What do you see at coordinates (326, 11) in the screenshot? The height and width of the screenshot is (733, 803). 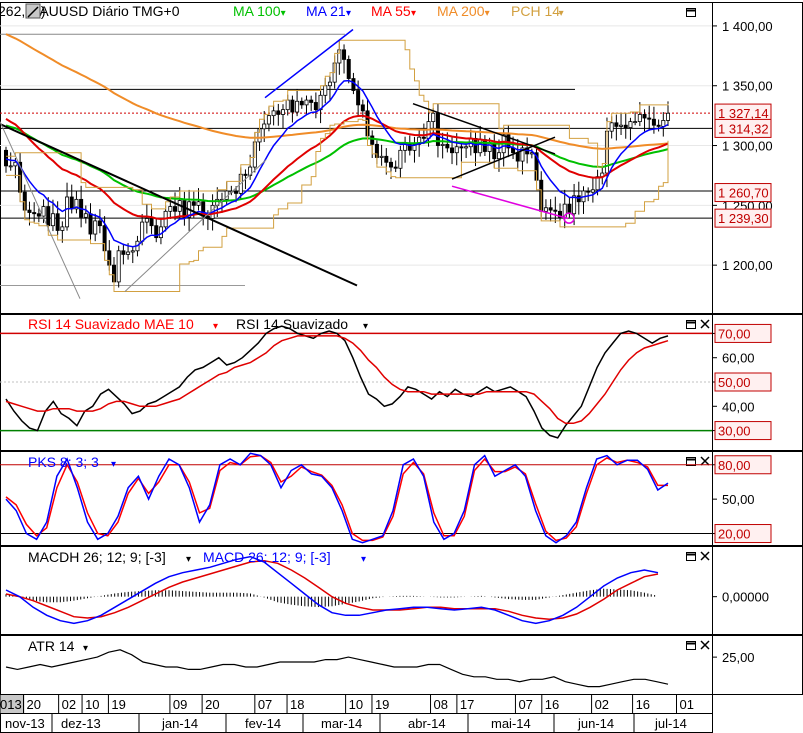 I see `legend-ma-21: MA 21` at bounding box center [326, 11].